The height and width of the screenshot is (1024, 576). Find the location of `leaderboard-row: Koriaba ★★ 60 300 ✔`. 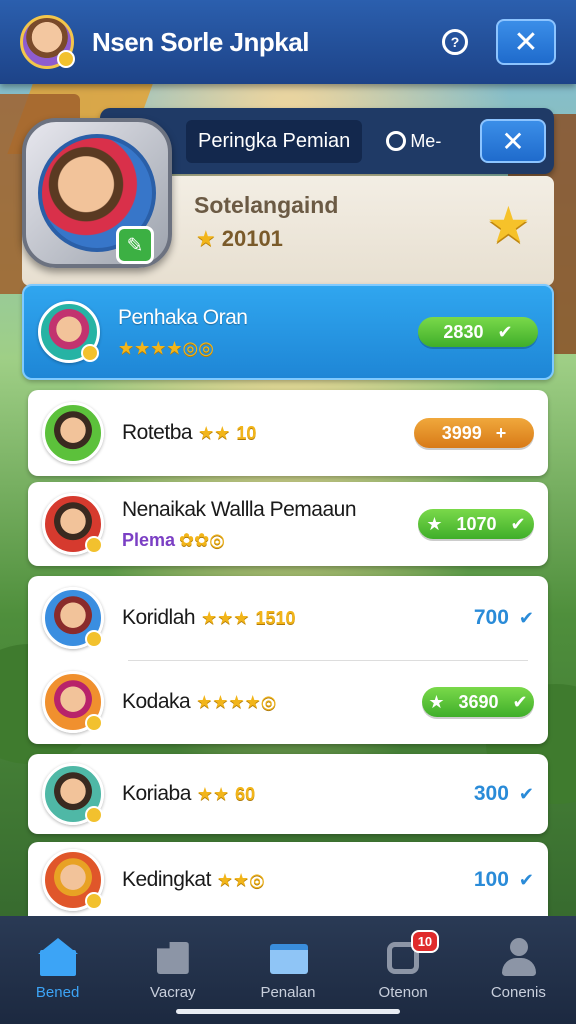

leaderboard-row: Koriaba ★★ 60 300 ✔ is located at coordinates (288, 794).